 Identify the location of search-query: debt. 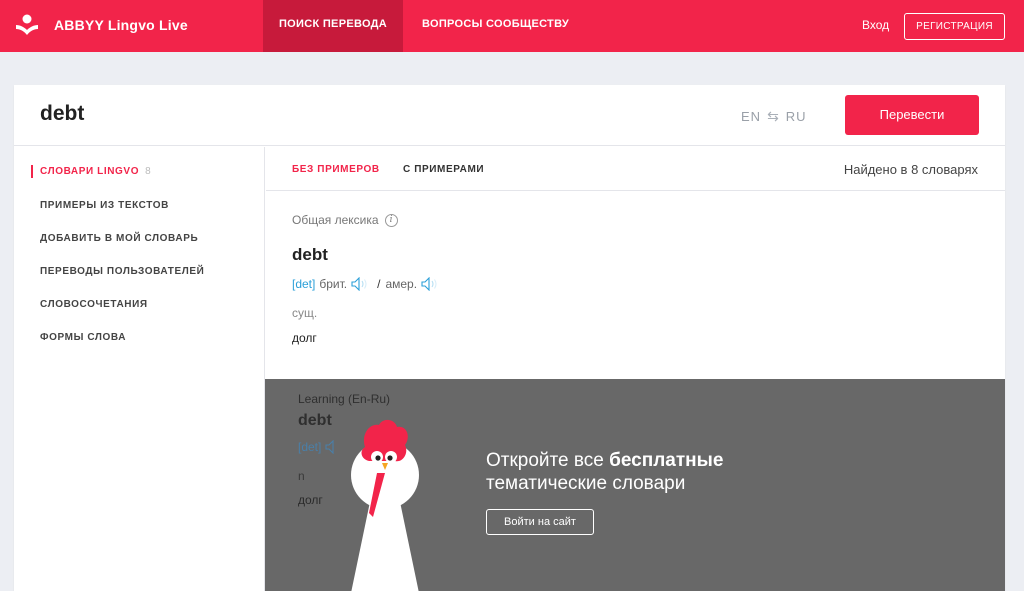
(62, 114).